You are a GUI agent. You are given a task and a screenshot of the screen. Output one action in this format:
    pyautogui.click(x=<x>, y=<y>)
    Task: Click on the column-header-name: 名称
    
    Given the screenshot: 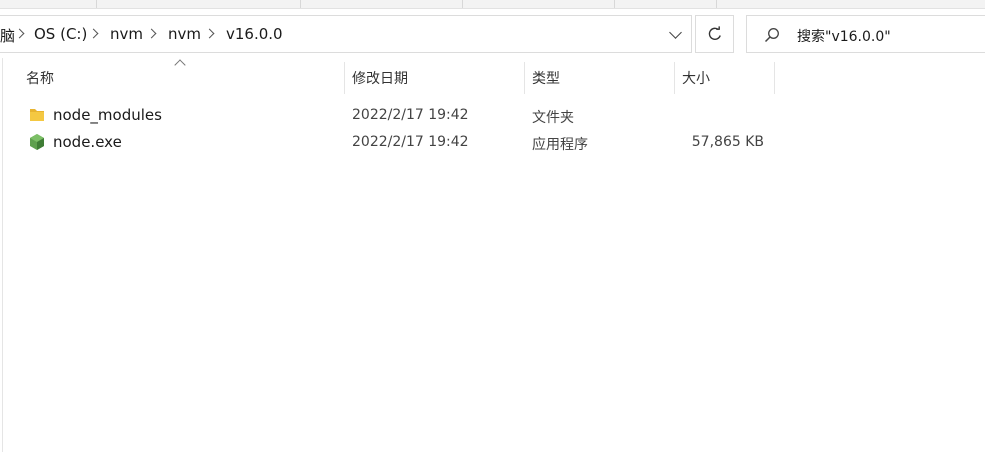 What is the action you would take?
    pyautogui.click(x=40, y=78)
    